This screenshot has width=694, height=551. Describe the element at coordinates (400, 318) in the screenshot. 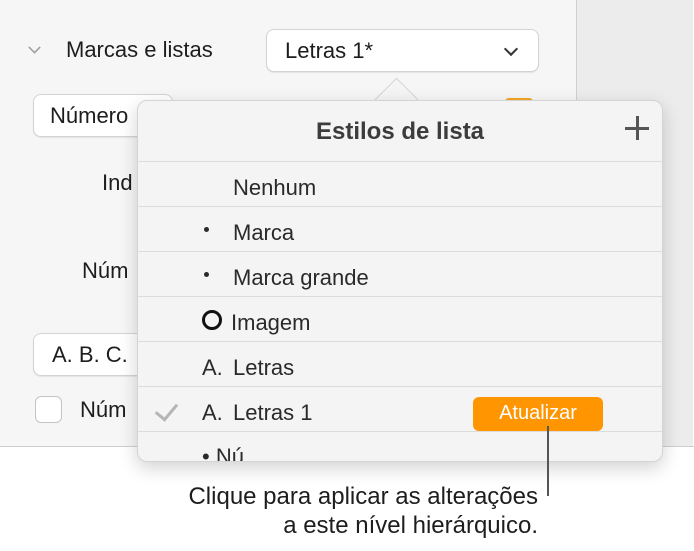

I see `list-item-image: Imagem` at that location.